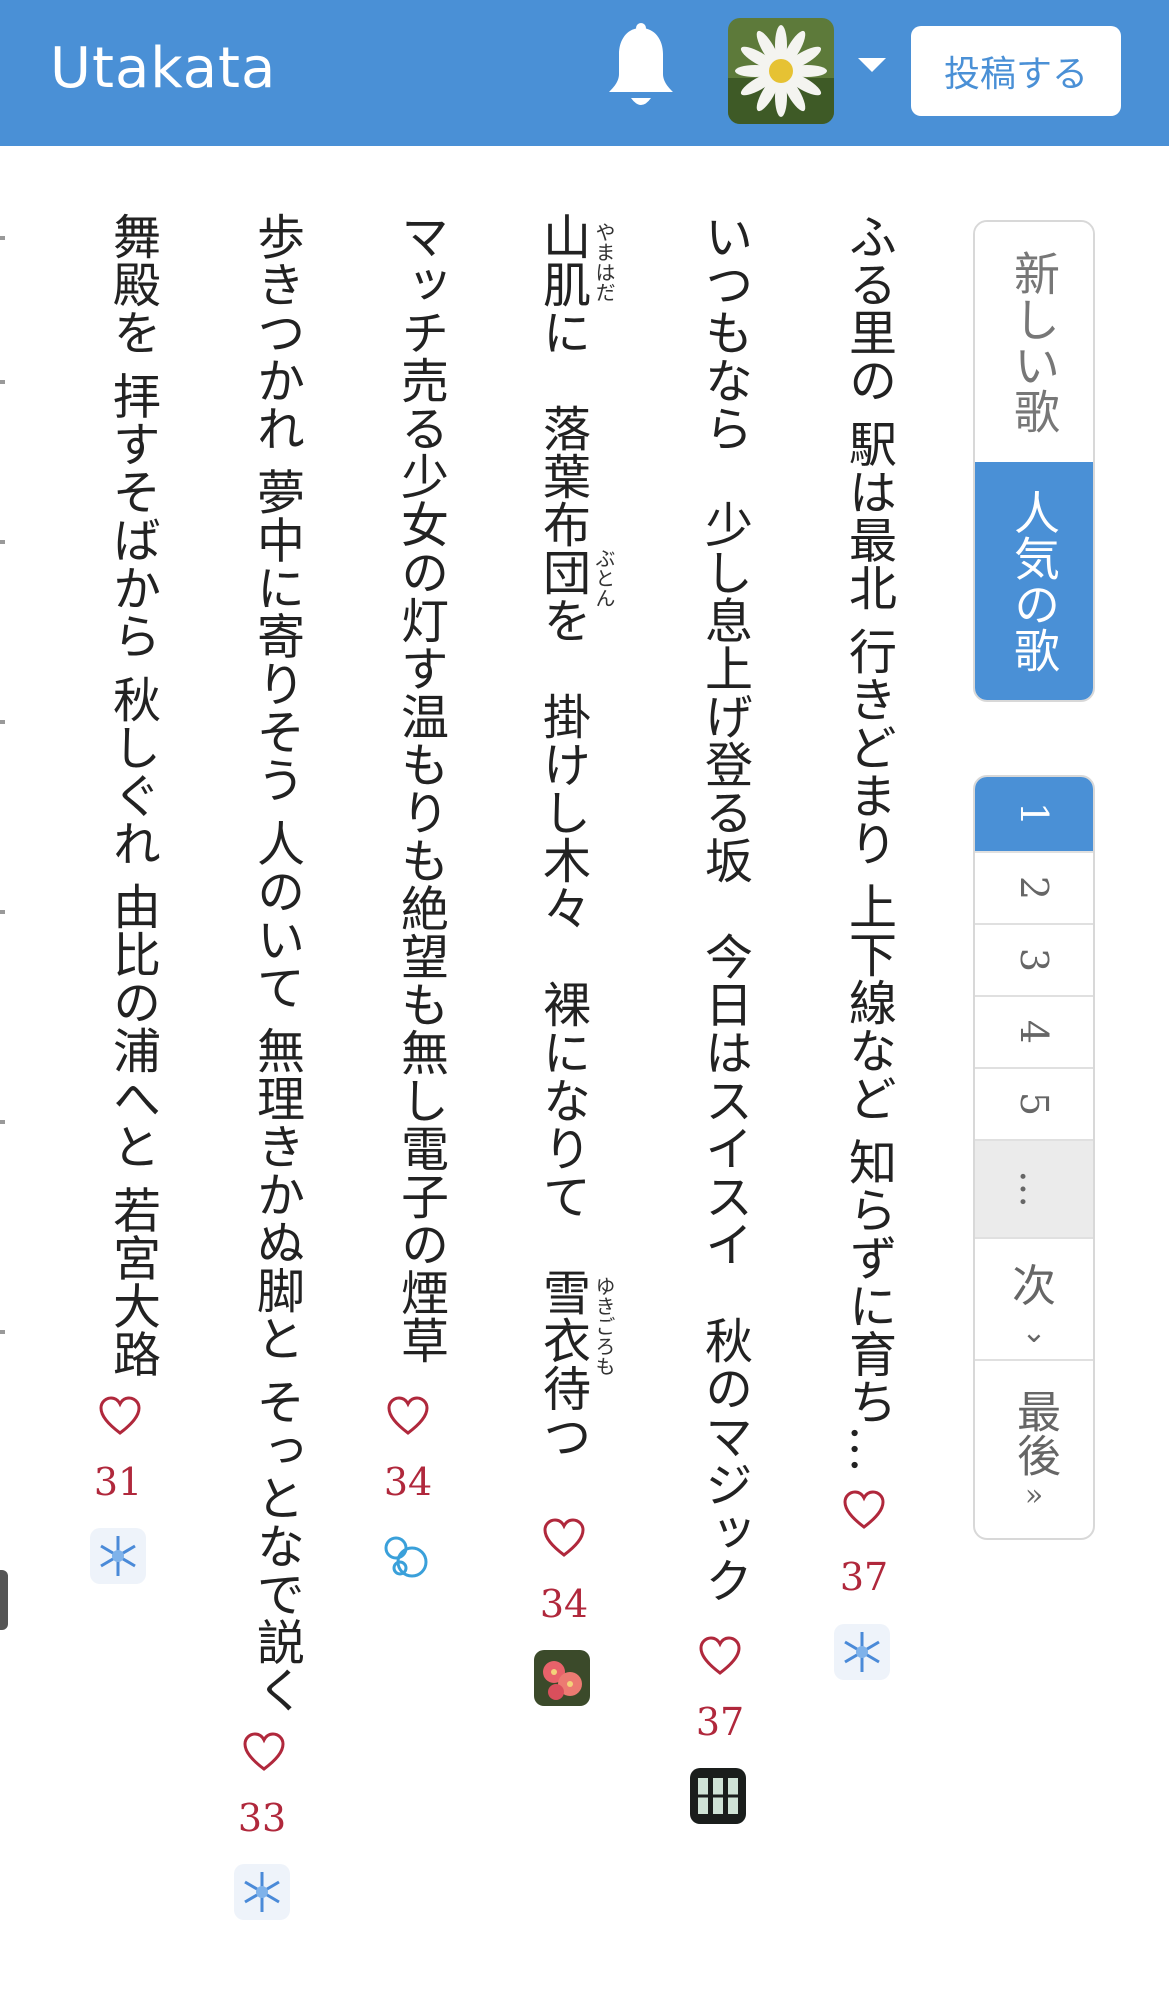  I want to click on poem-item: いつもなら 少し息上げ登る坂 今日はスイスイ 秋のマジック, so click(724, 908).